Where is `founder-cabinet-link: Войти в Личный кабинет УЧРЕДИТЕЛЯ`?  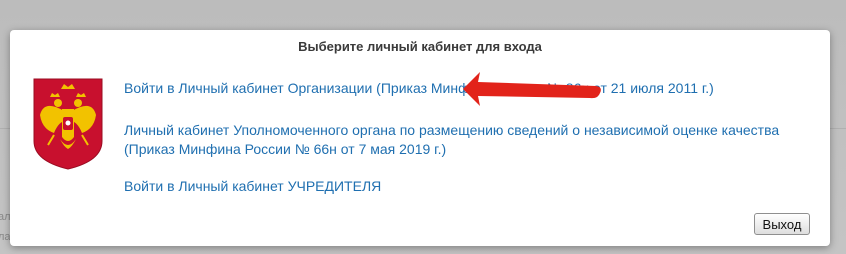
founder-cabinet-link: Войти в Личный кабинет УЧРЕДИТЕЛЯ is located at coordinates (469, 186).